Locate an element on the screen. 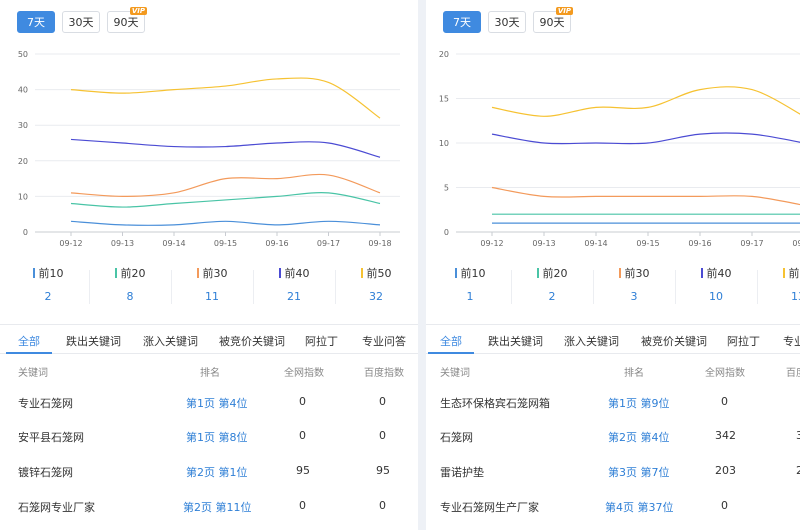  rank-link: 第2页 第4位 is located at coordinates (639, 437).